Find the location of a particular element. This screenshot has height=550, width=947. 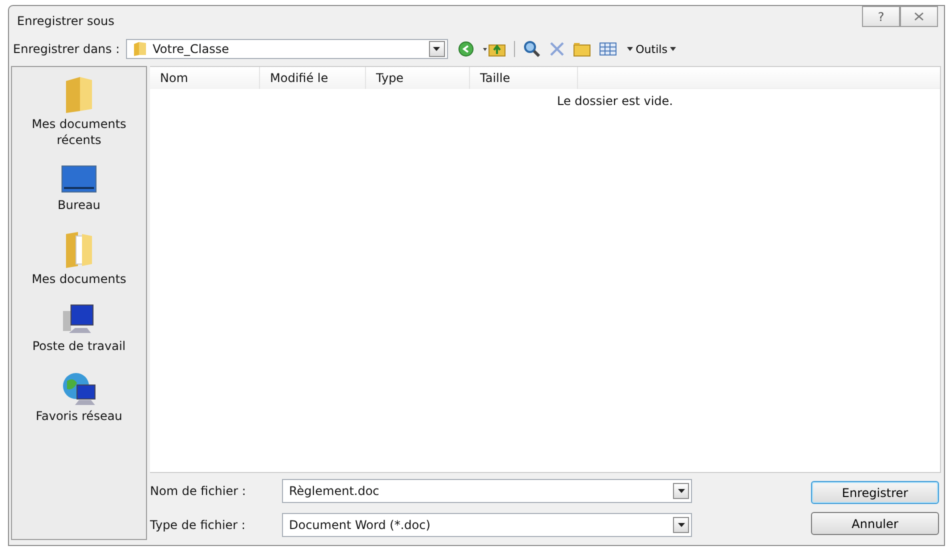

location-dropdown: Votre_Classe is located at coordinates (287, 49).